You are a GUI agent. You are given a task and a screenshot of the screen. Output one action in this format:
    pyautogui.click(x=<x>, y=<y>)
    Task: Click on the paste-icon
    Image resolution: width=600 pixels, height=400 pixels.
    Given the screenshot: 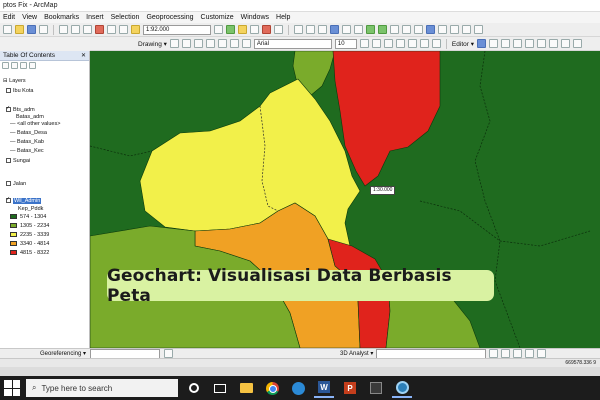 What is the action you would take?
    pyautogui.click(x=87, y=29)
    